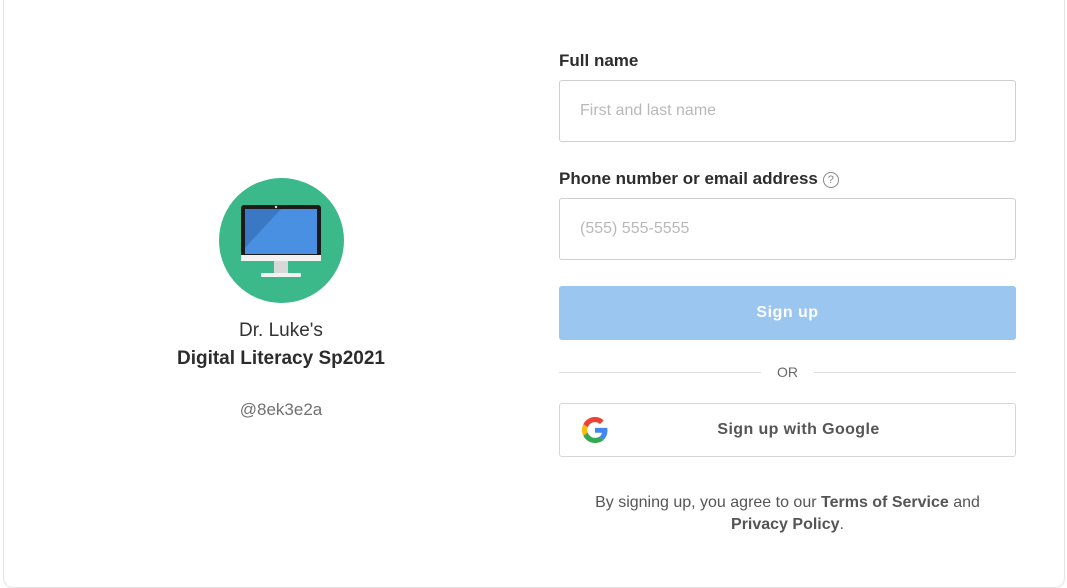 Image resolution: width=1067 pixels, height=588 pixels. Describe the element at coordinates (915, 372) in the screenshot. I see `divider-line-right` at that location.